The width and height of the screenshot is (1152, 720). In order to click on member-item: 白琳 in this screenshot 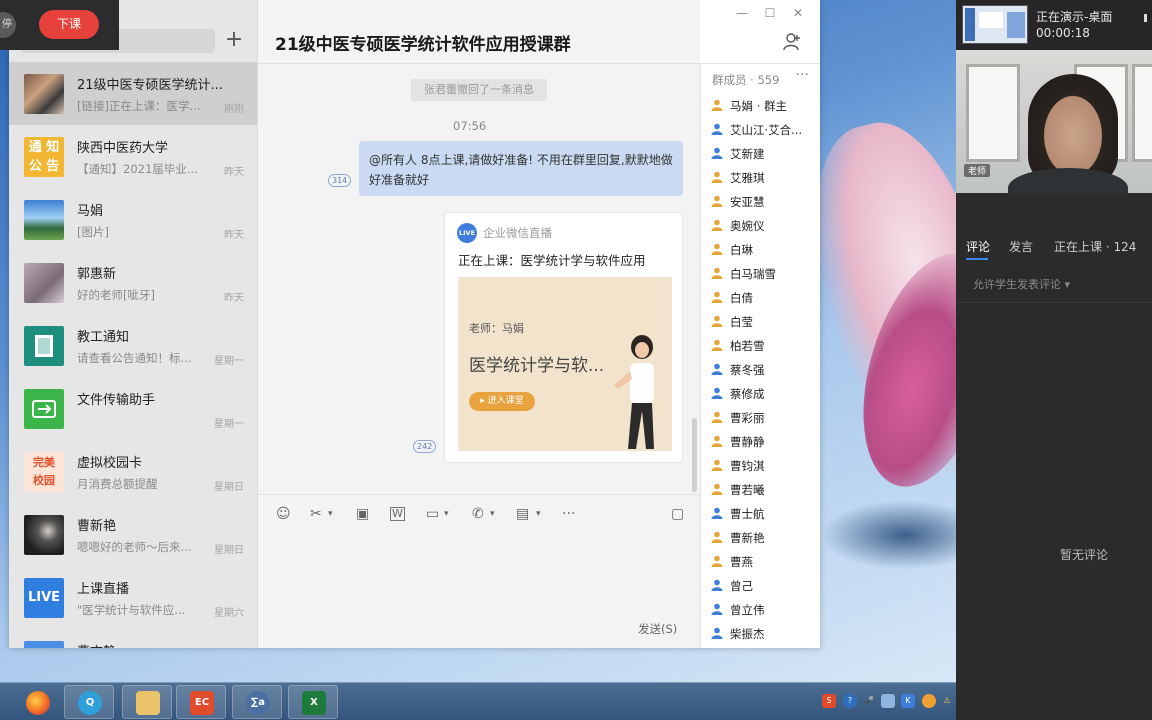, I will do `click(765, 252)`.